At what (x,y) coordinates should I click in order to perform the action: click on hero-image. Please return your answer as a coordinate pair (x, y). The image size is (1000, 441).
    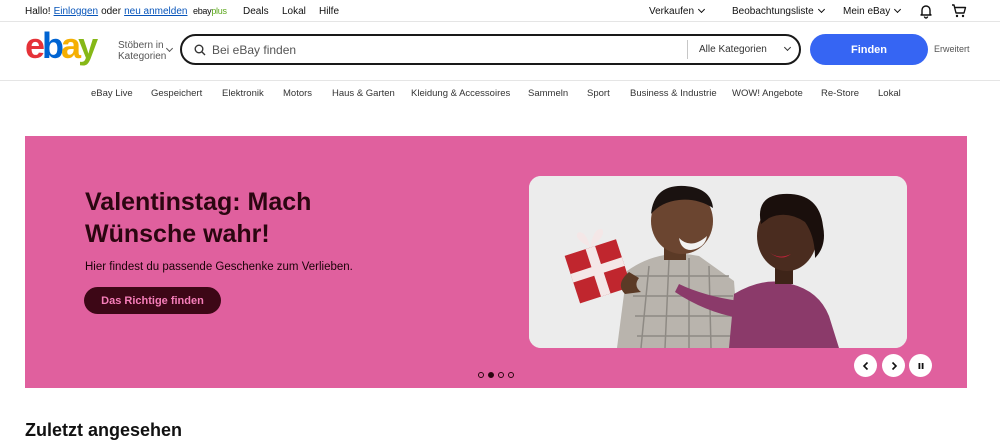
    Looking at the image, I should click on (718, 262).